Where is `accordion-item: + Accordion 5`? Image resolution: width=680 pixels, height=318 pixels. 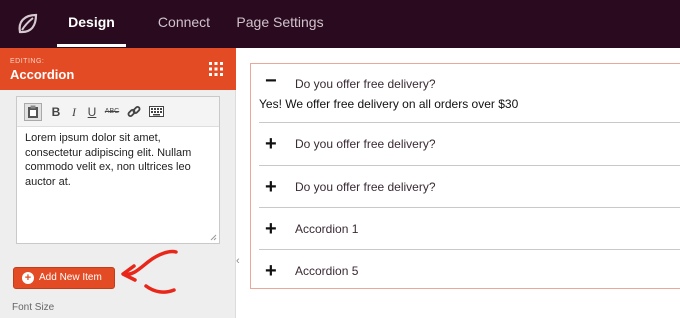 accordion-item: + Accordion 5 is located at coordinates (469, 270).